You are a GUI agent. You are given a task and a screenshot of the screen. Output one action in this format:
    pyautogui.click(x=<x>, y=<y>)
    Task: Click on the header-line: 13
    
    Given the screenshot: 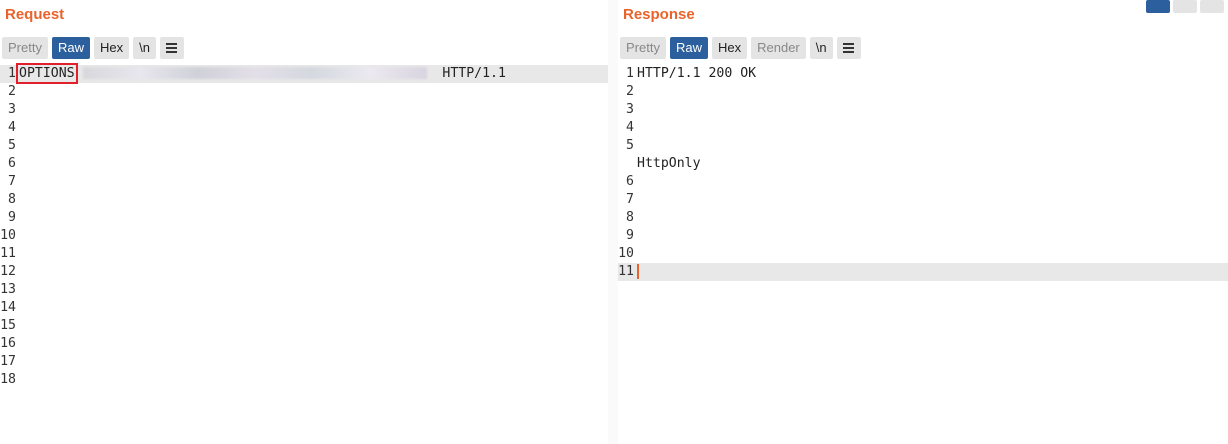 What is the action you would take?
    pyautogui.click(x=304, y=290)
    